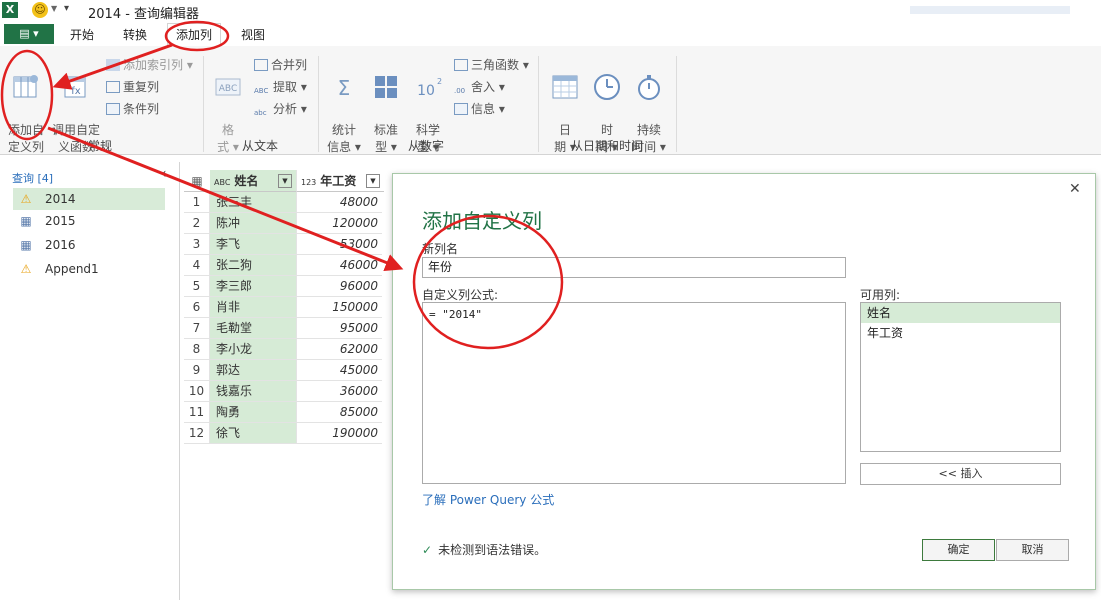 This screenshot has height=600, width=1101. I want to click on query-item: ⚠ Append1, so click(89, 269).